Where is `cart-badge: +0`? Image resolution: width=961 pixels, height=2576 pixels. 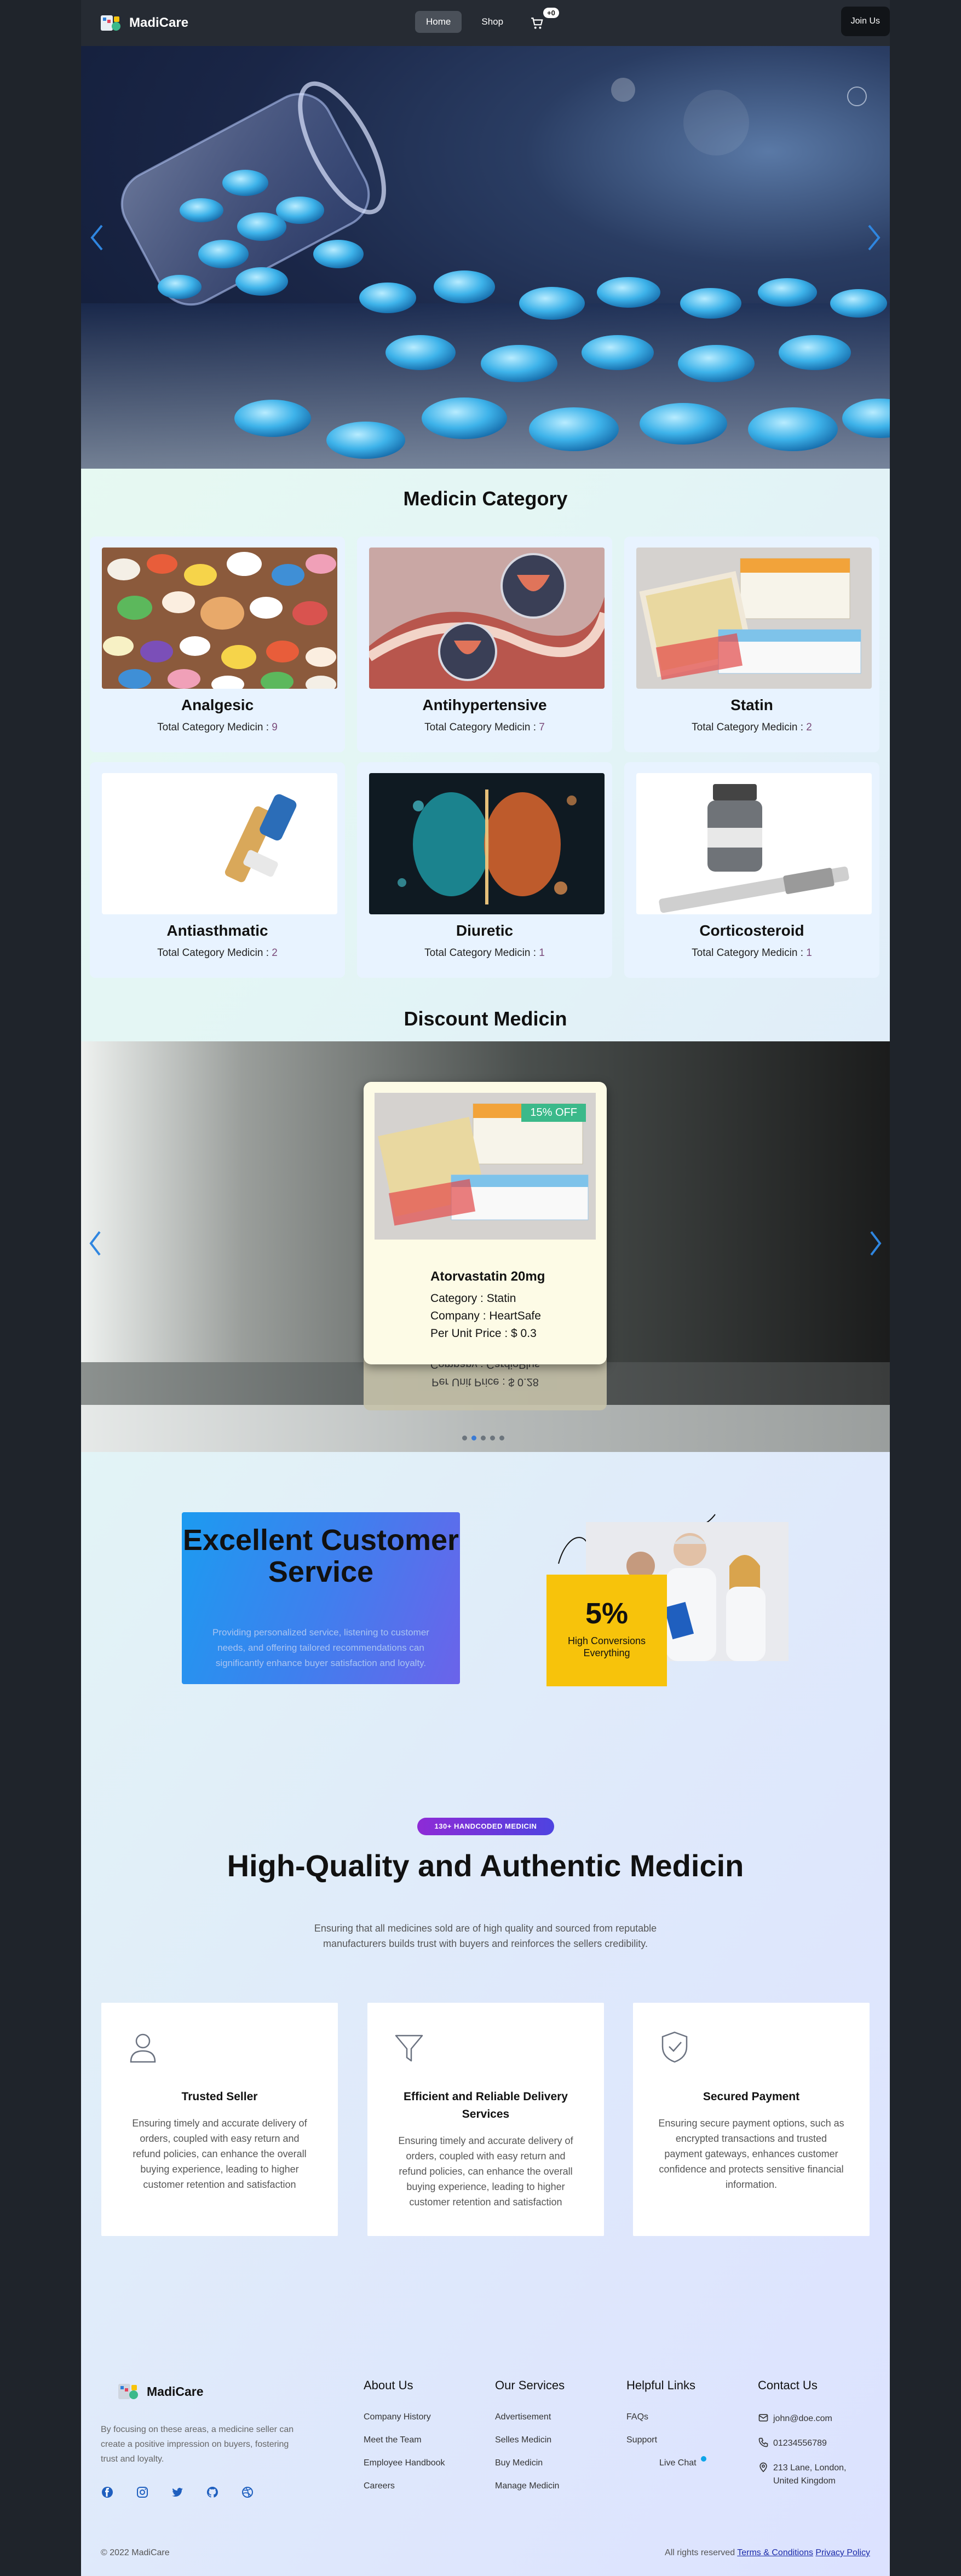
cart-badge: +0 is located at coordinates (551, 13).